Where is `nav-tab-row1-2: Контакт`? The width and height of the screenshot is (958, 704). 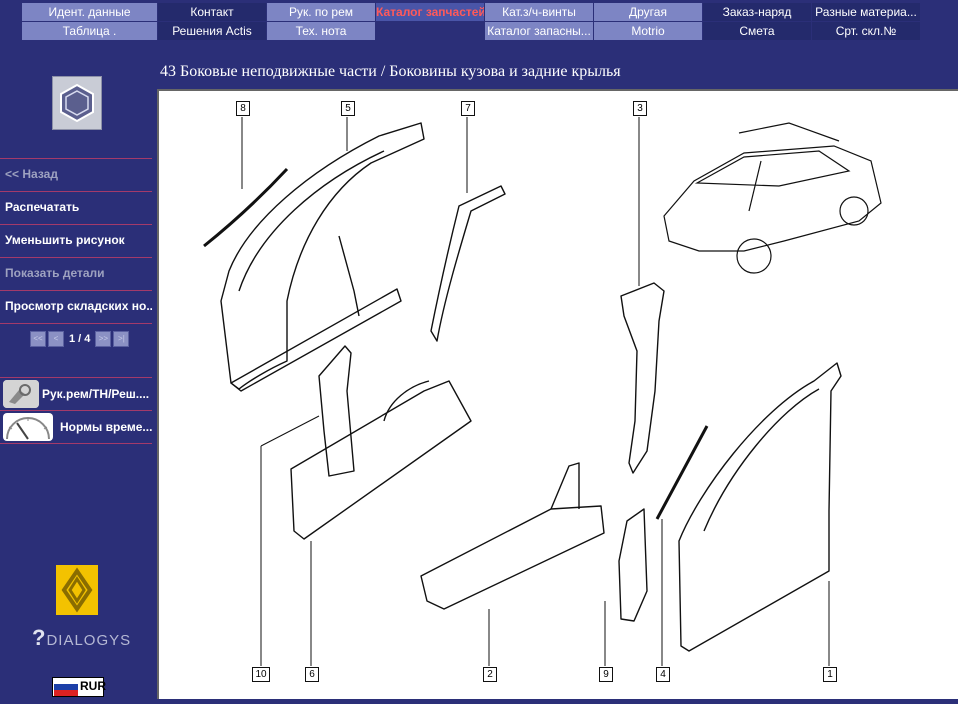 nav-tab-row1-2: Контакт is located at coordinates (212, 12).